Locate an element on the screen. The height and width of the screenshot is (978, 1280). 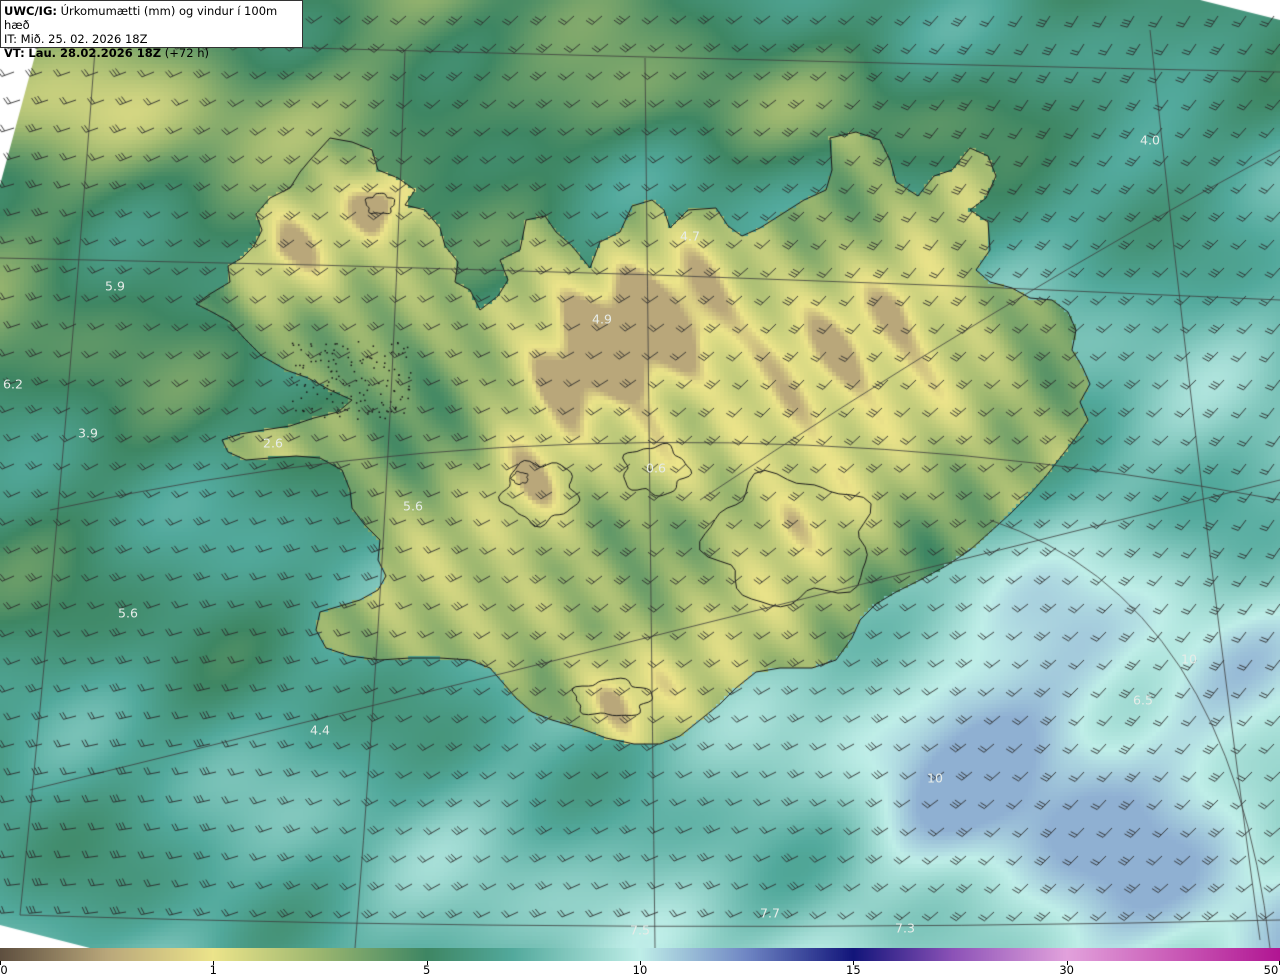
value-label: 4.0 is located at coordinates (1150, 140).